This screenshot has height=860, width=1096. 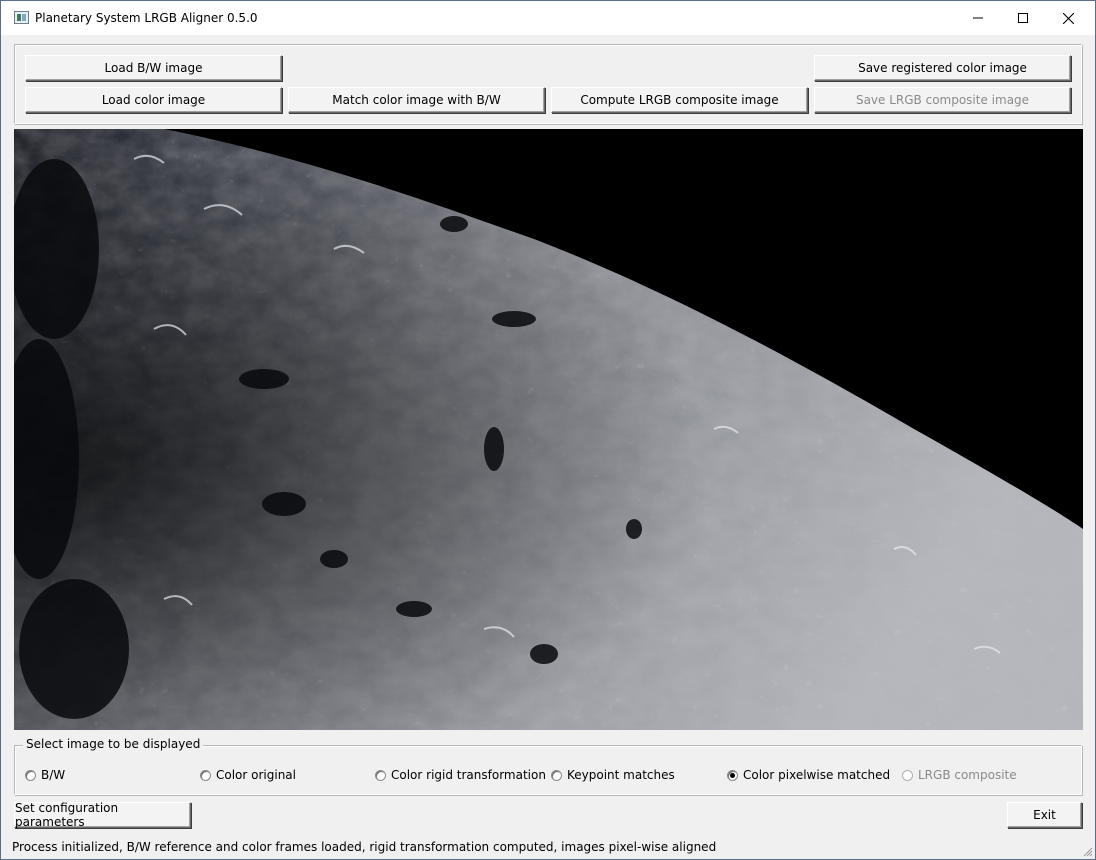 I want to click on maximize-icon, so click(x=1023, y=18).